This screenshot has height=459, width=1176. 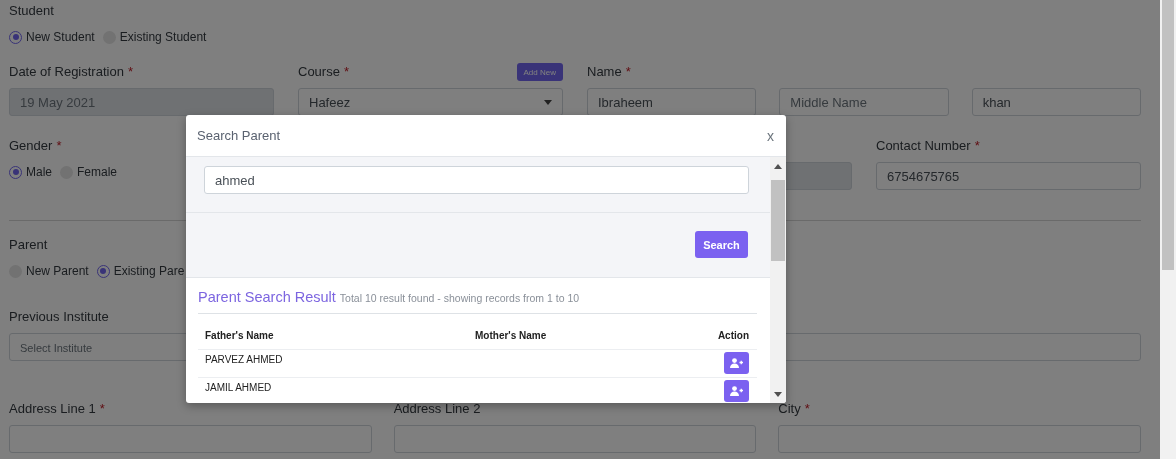 I want to click on table-cell-text: JAMIL AHMED, so click(x=238, y=388).